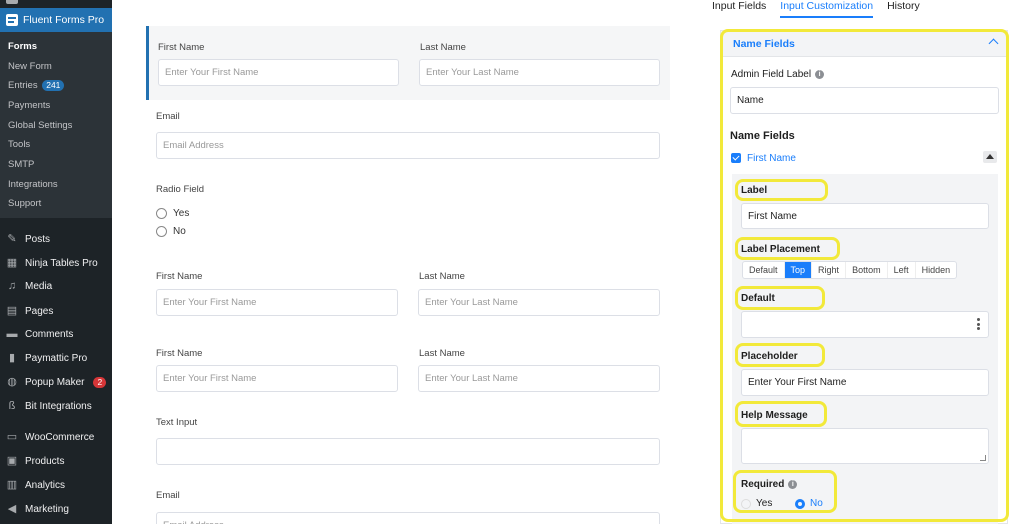 This screenshot has width=1024, height=524. Describe the element at coordinates (180, 189) in the screenshot. I see `radio-field-label: Radio Field` at that location.